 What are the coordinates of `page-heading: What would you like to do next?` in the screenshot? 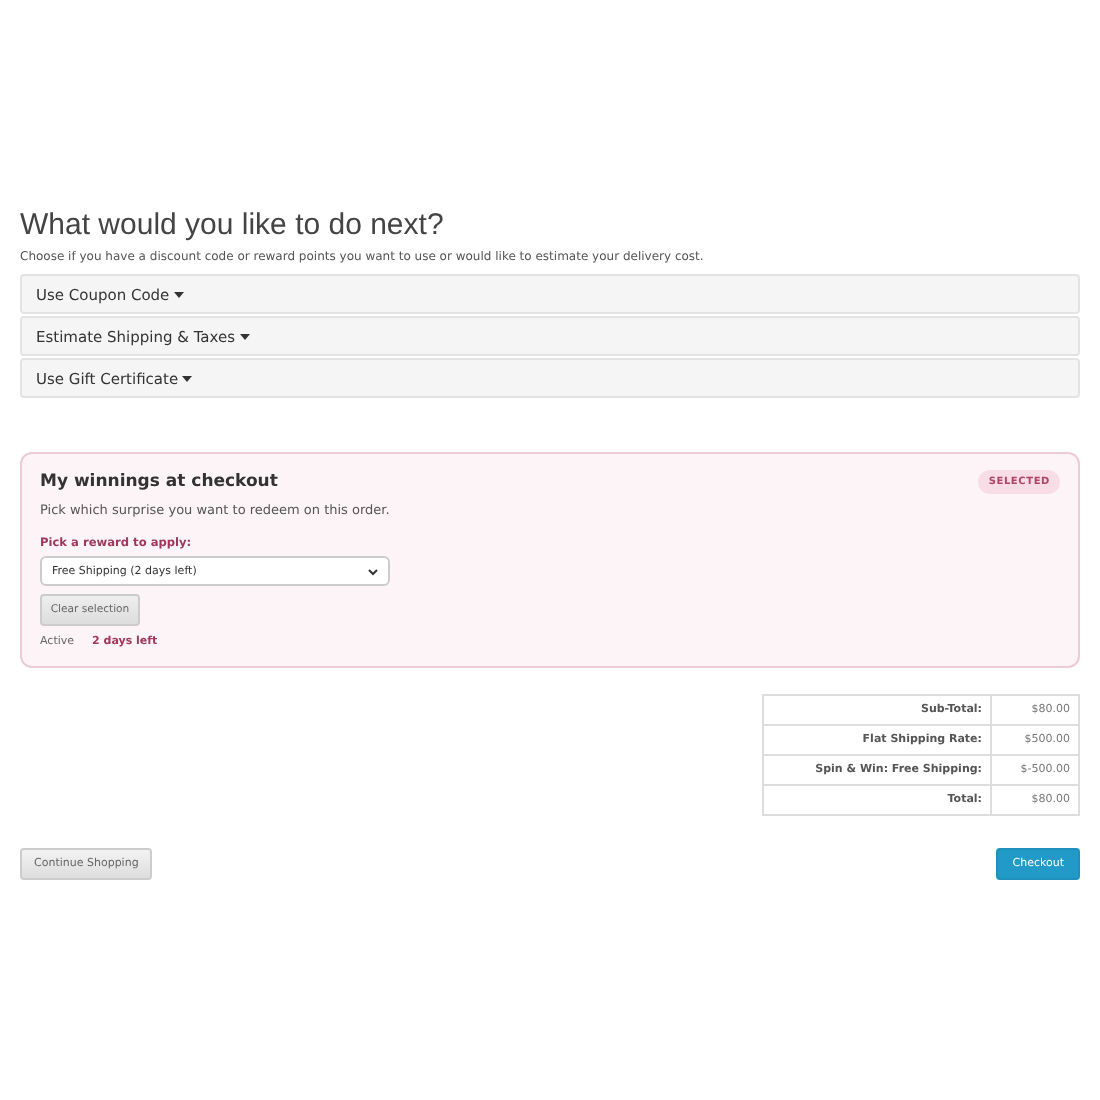 It's located at (233, 225).